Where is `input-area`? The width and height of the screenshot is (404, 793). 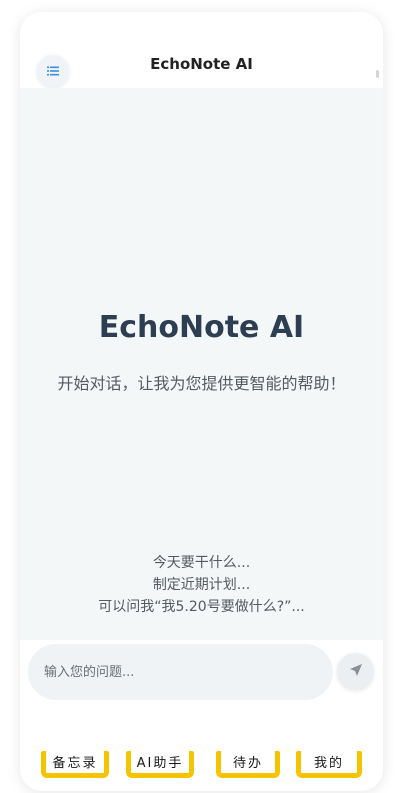
input-area is located at coordinates (201, 675).